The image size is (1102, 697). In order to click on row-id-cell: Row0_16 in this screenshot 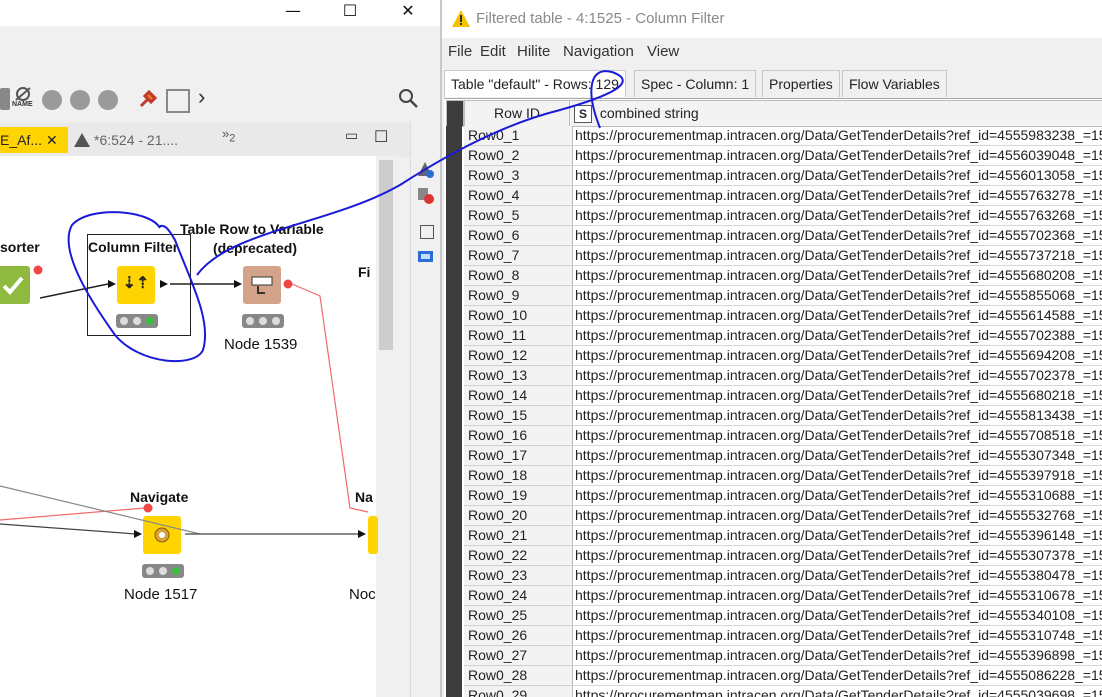, I will do `click(518, 436)`.